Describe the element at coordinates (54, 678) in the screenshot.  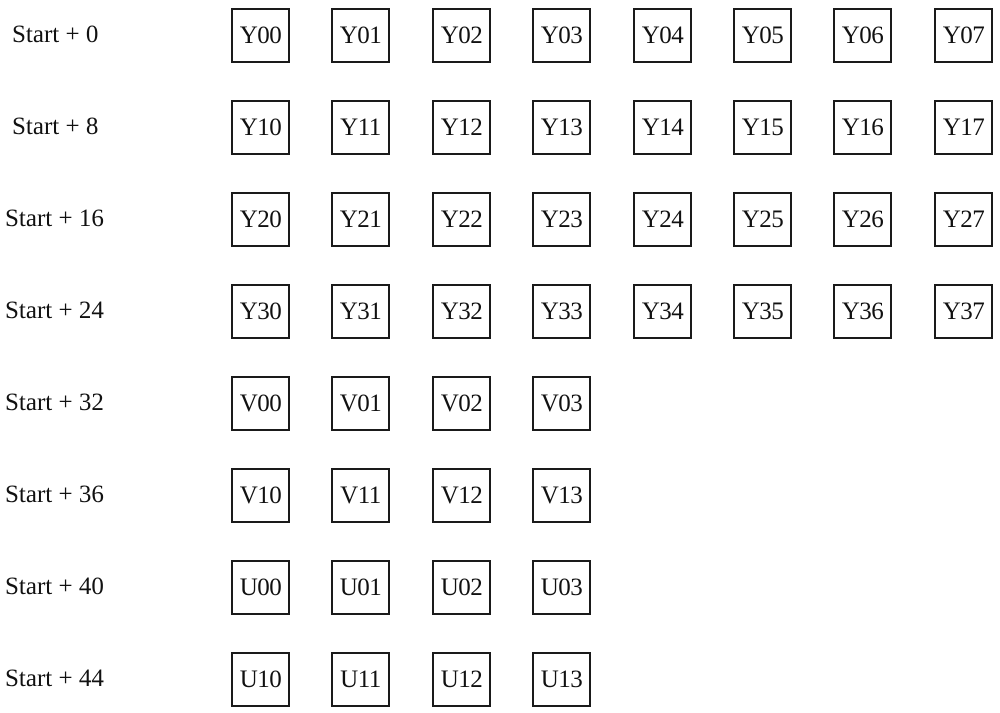
I see `row-offset-label: Start + 44` at that location.